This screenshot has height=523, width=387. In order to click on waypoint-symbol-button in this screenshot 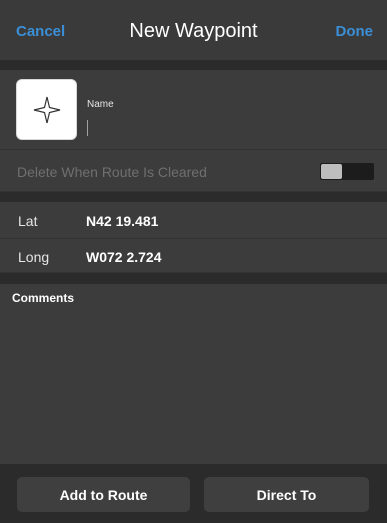, I will do `click(46, 109)`.